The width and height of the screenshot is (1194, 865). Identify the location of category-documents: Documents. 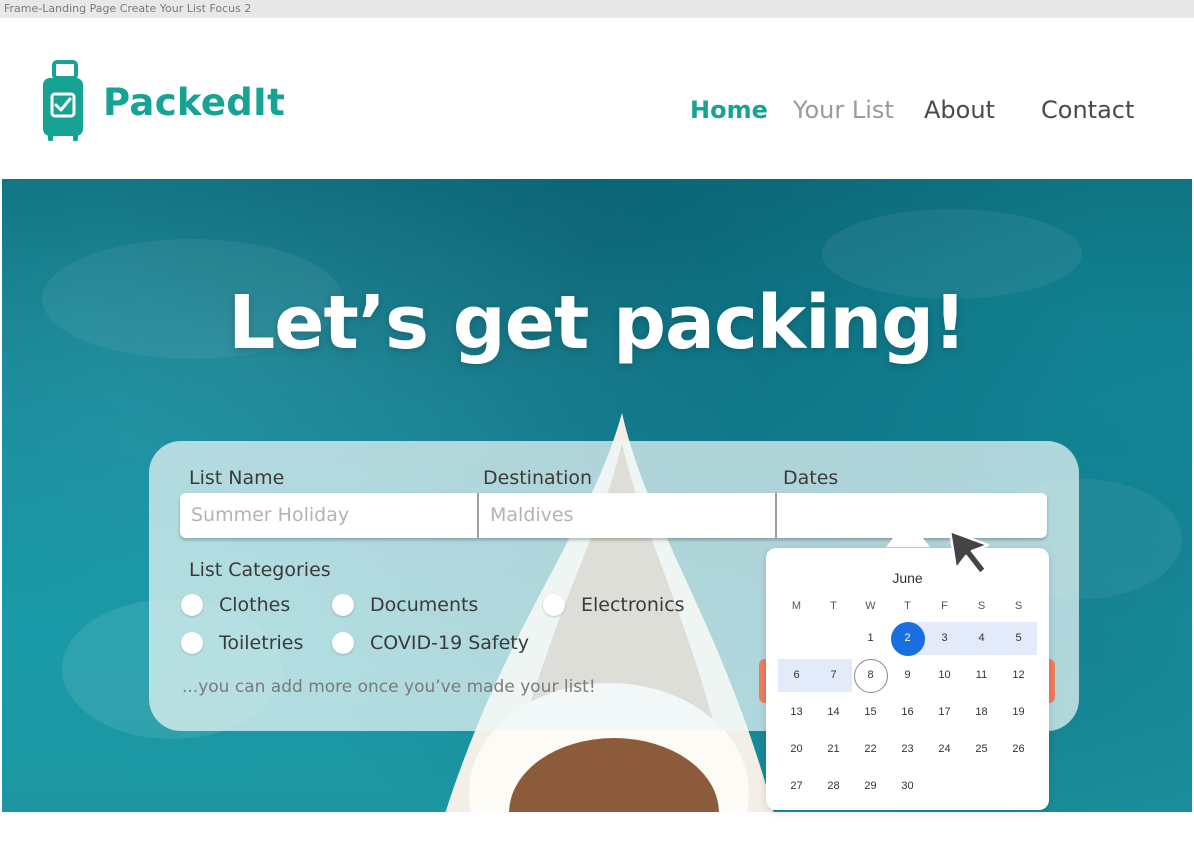
(405, 605).